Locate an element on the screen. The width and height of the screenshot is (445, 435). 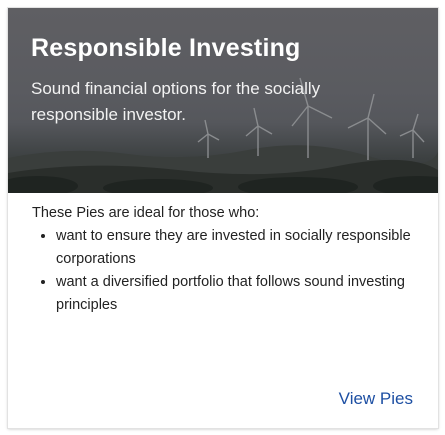
intro-text: These Pies are ideal for those who: is located at coordinates (146, 213).